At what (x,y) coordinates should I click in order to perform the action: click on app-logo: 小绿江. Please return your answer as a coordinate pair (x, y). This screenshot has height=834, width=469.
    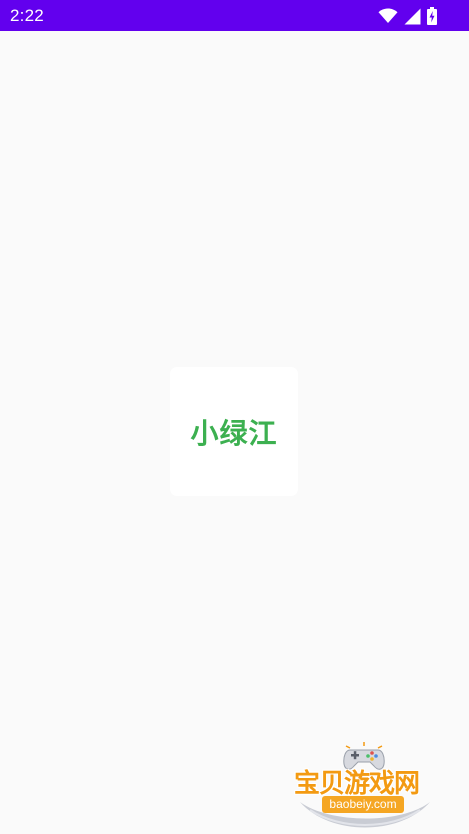
    Looking at the image, I should click on (234, 431).